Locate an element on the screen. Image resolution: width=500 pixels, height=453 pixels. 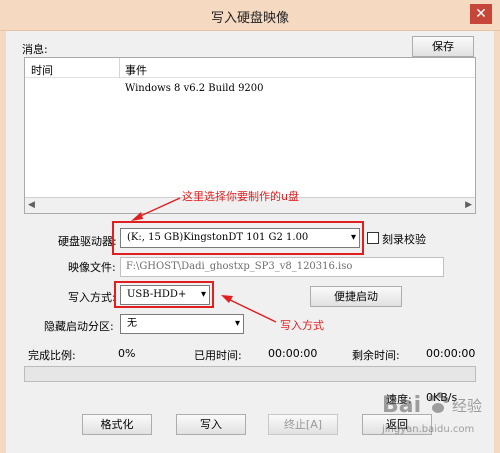
speed-value: 0KB/s is located at coordinates (442, 397).